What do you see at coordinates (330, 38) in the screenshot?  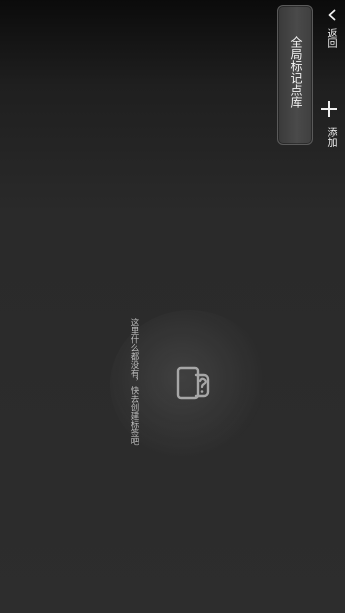 I see `back-label: 返回` at bounding box center [330, 38].